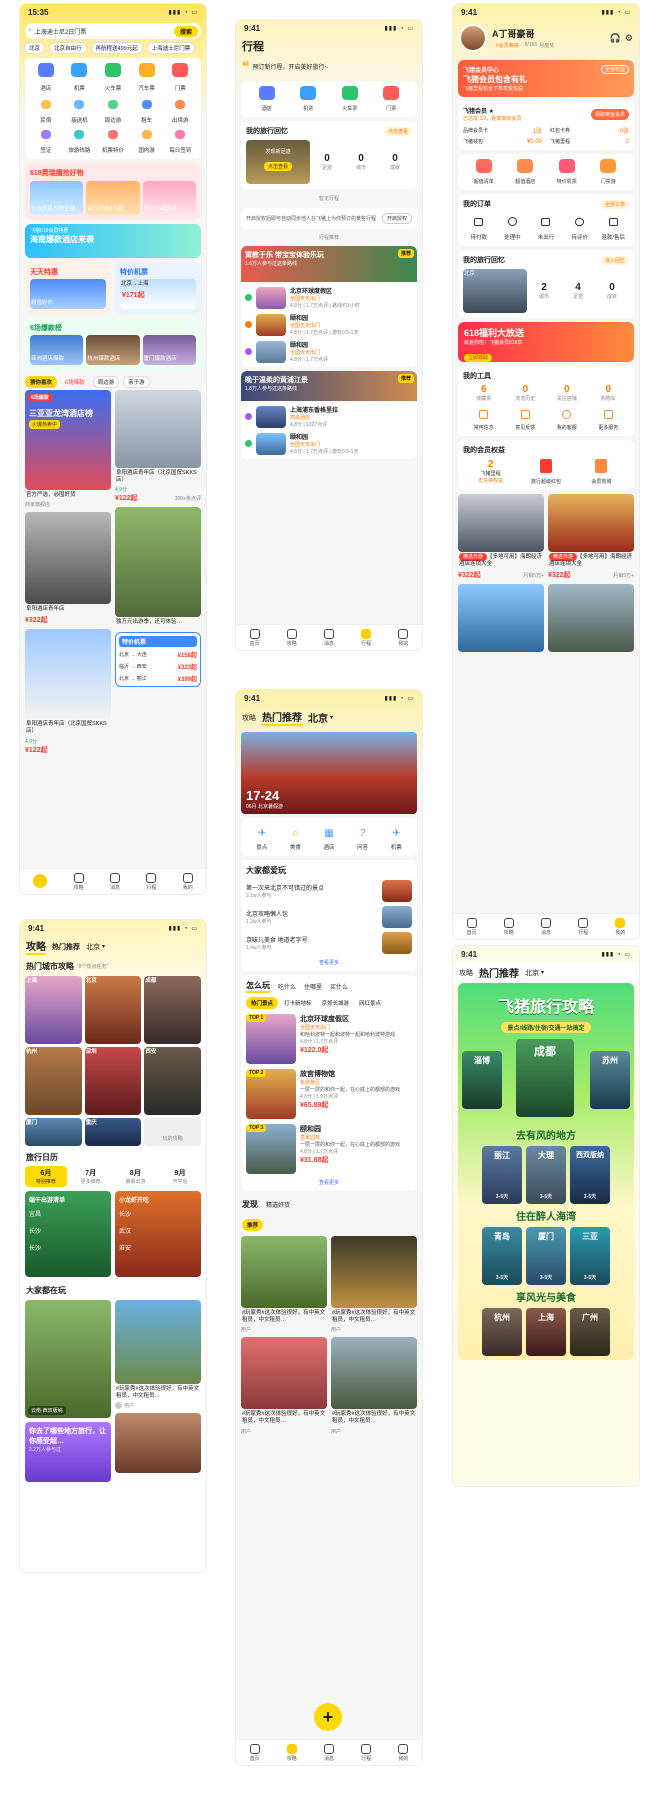 This screenshot has width=658, height=1793. What do you see at coordinates (329, 773) in the screenshot?
I see `hero-image: 17-24 06月 北京暑假游` at bounding box center [329, 773].